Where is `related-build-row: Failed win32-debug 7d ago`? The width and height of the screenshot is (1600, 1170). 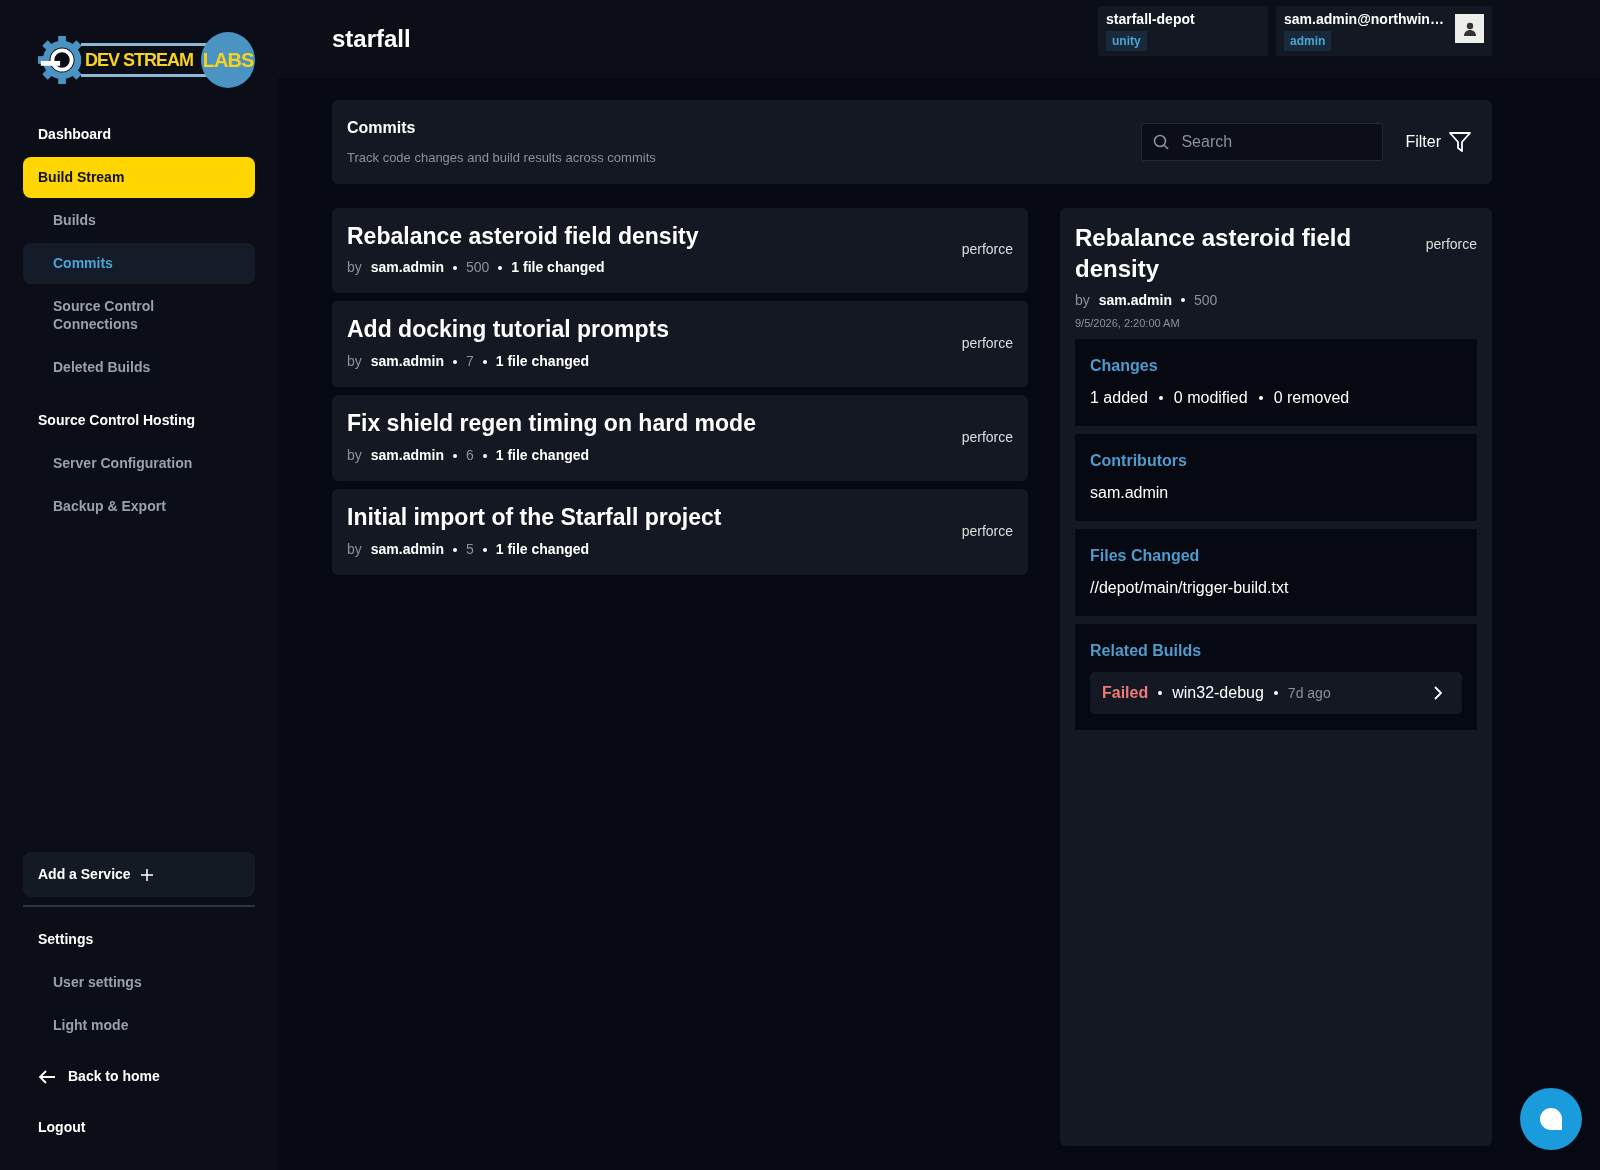 related-build-row: Failed win32-debug 7d ago is located at coordinates (1276, 693).